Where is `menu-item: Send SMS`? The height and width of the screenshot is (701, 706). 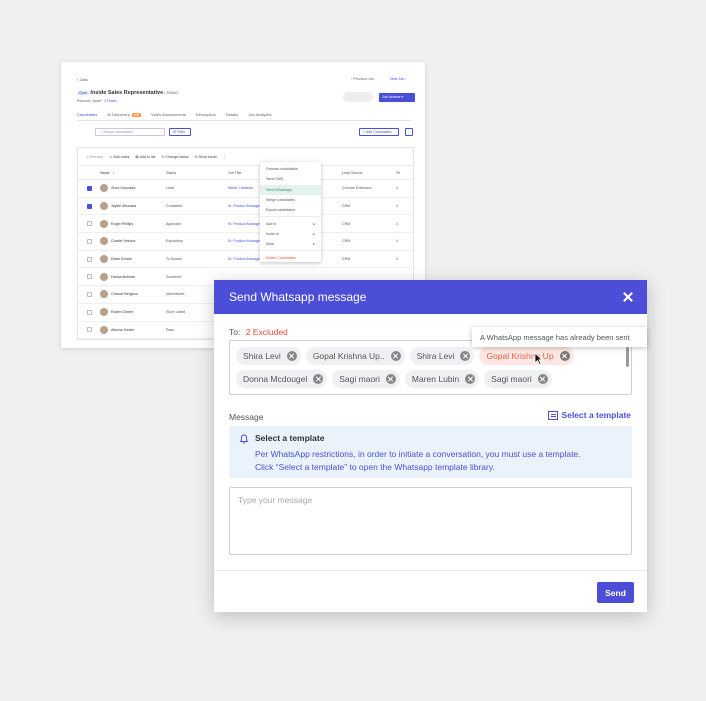
menu-item: Send SMS is located at coordinates (290, 179).